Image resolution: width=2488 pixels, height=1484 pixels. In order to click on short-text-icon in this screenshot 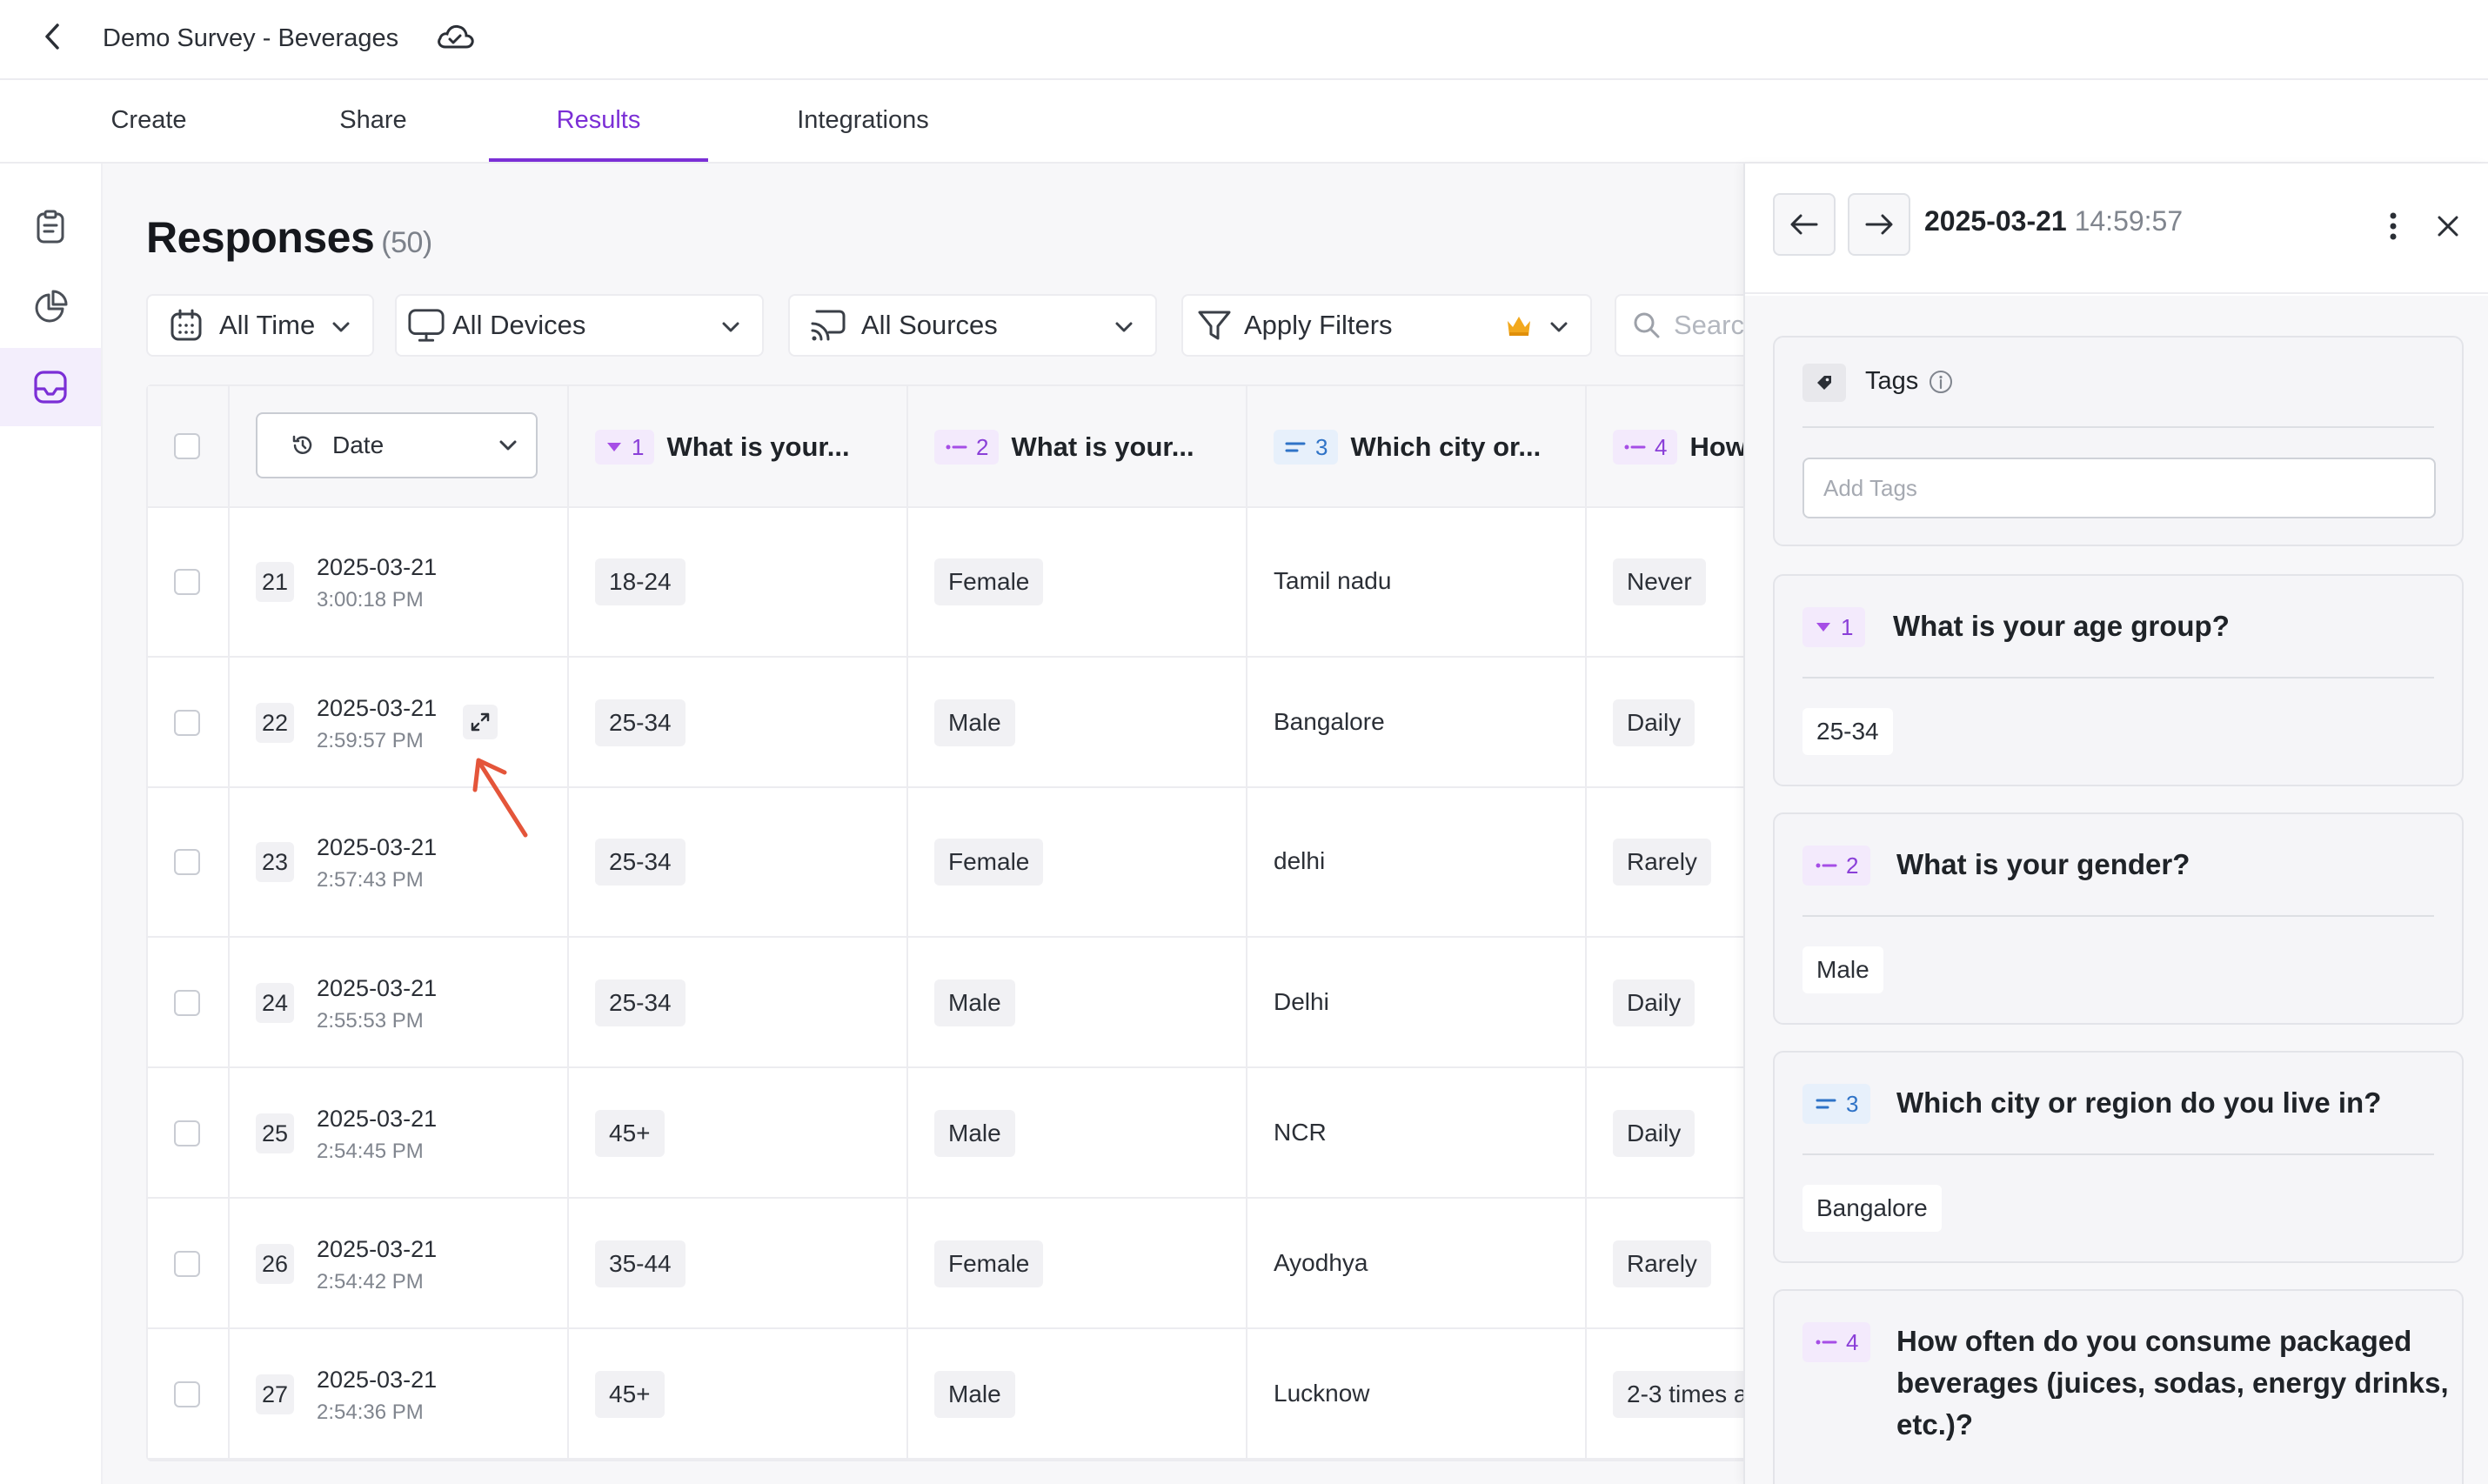, I will do `click(1826, 1104)`.